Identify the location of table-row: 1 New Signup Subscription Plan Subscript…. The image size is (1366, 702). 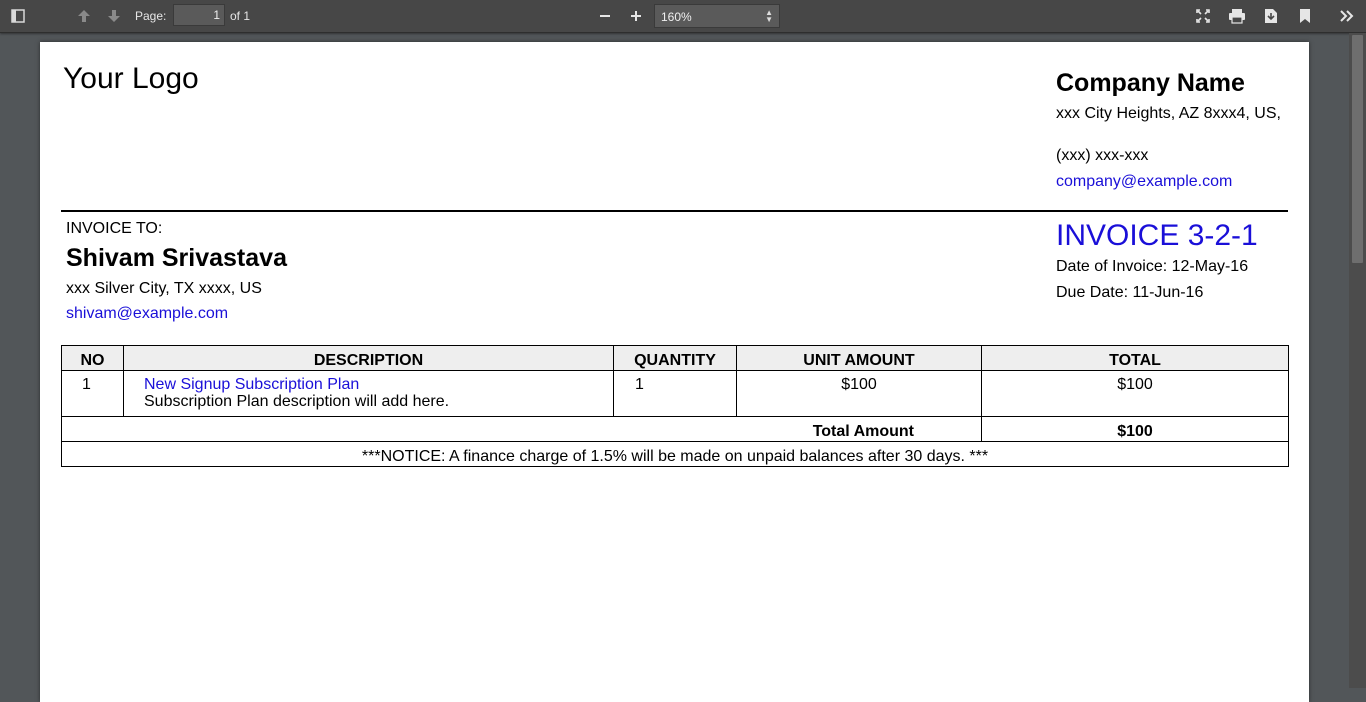
(675, 393).